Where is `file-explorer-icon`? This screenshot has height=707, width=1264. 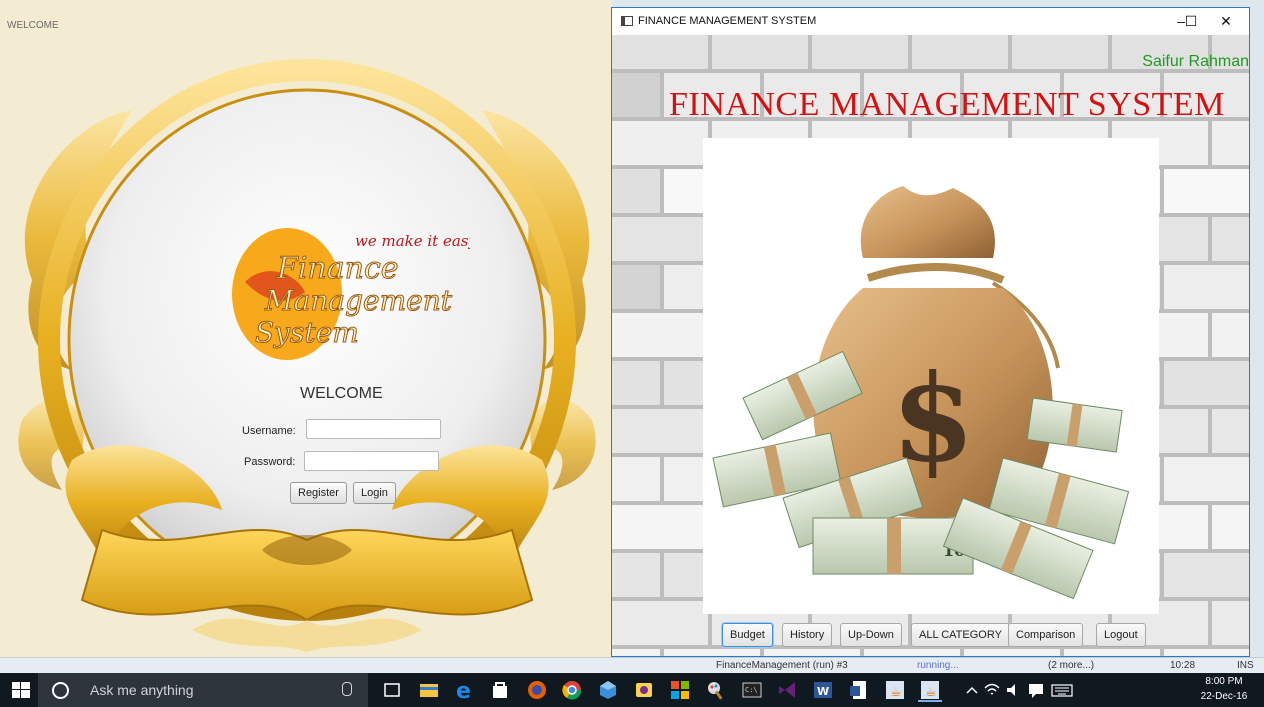
file-explorer-icon is located at coordinates (429, 690).